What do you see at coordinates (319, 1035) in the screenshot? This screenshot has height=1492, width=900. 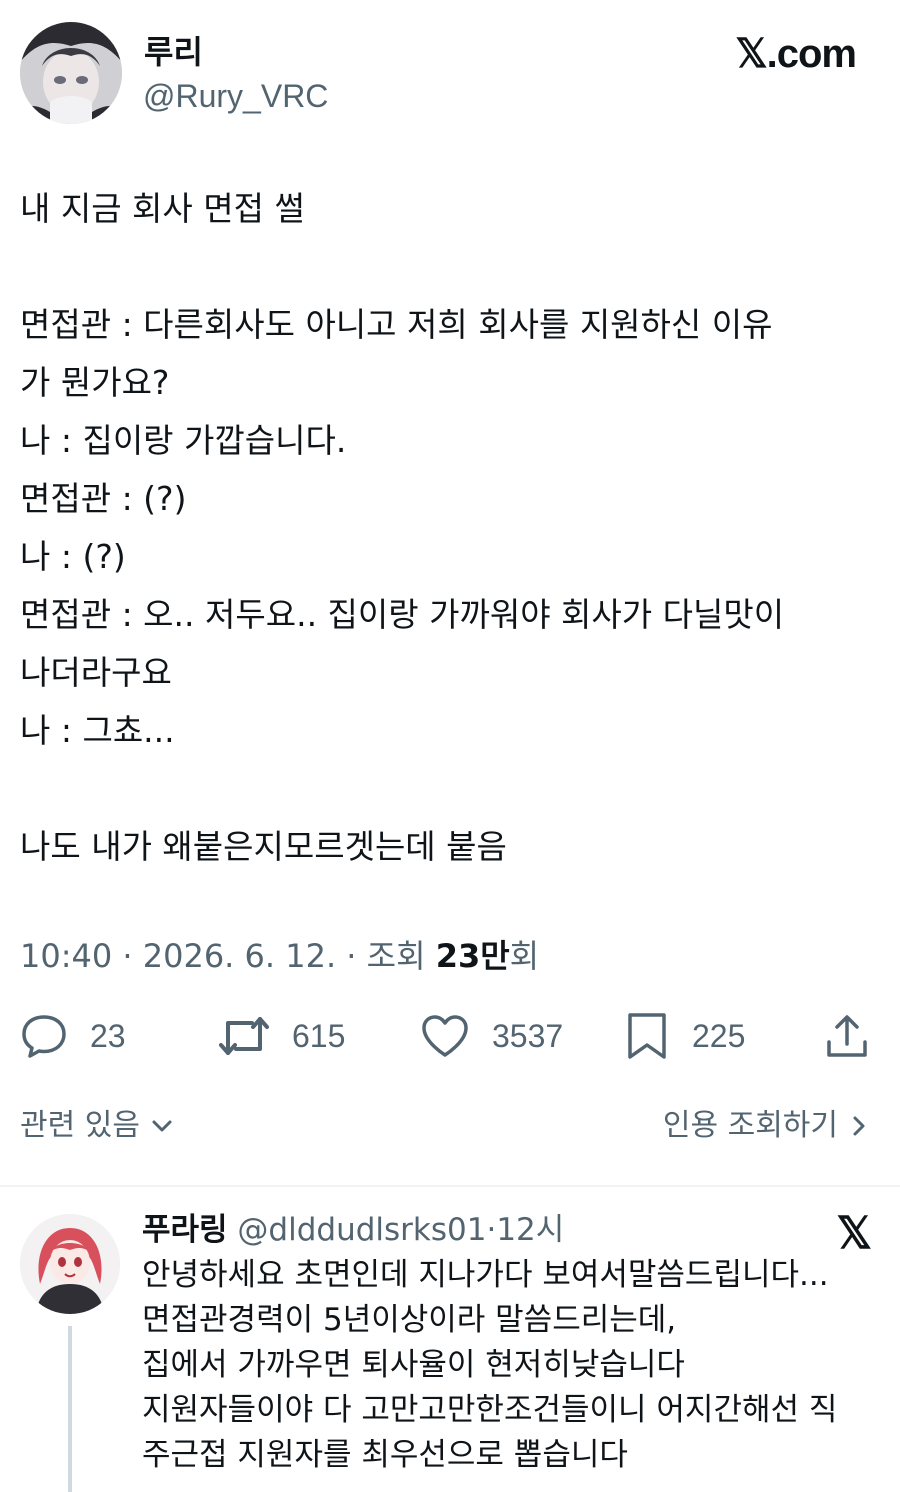 I see `retweet-count: 615` at bounding box center [319, 1035].